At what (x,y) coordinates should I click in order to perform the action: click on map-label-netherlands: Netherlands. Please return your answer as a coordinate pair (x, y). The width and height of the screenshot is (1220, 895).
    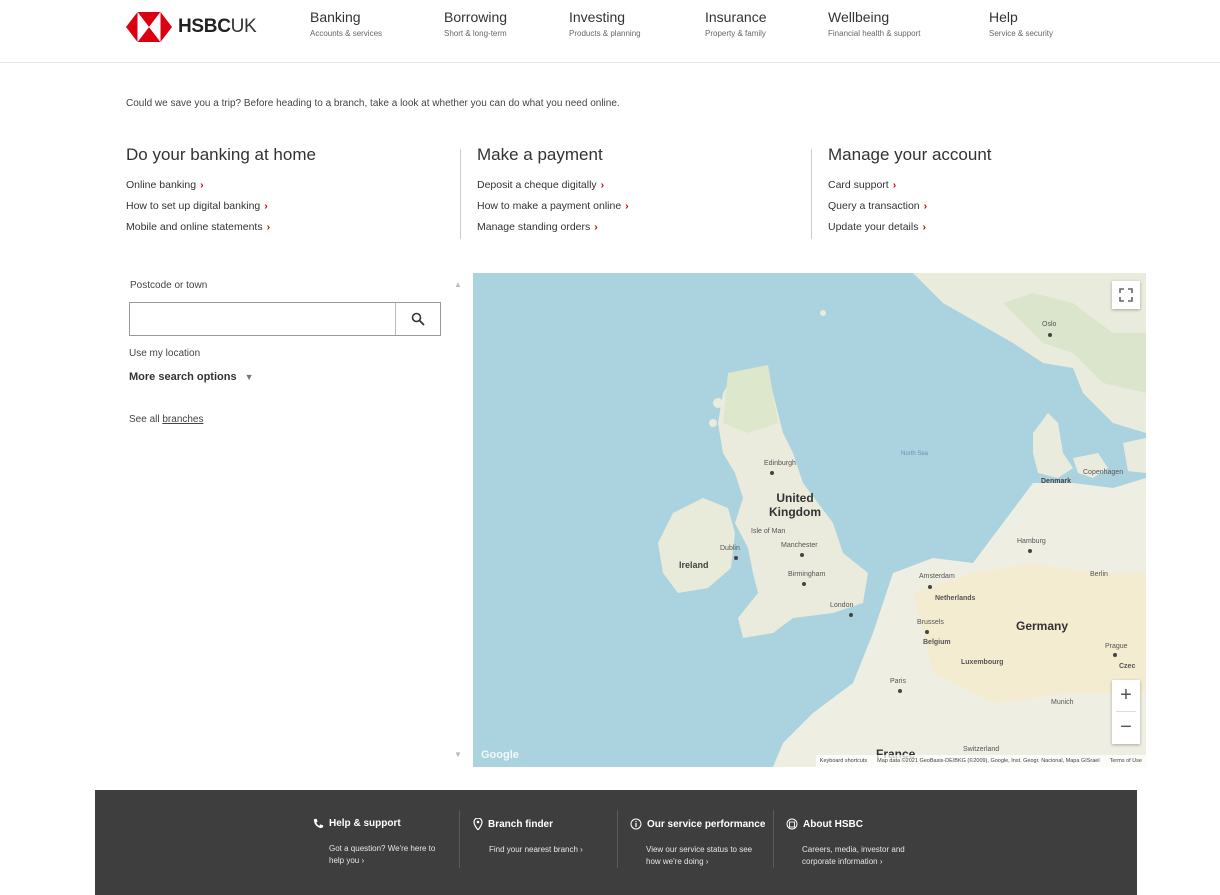
    Looking at the image, I should click on (955, 598).